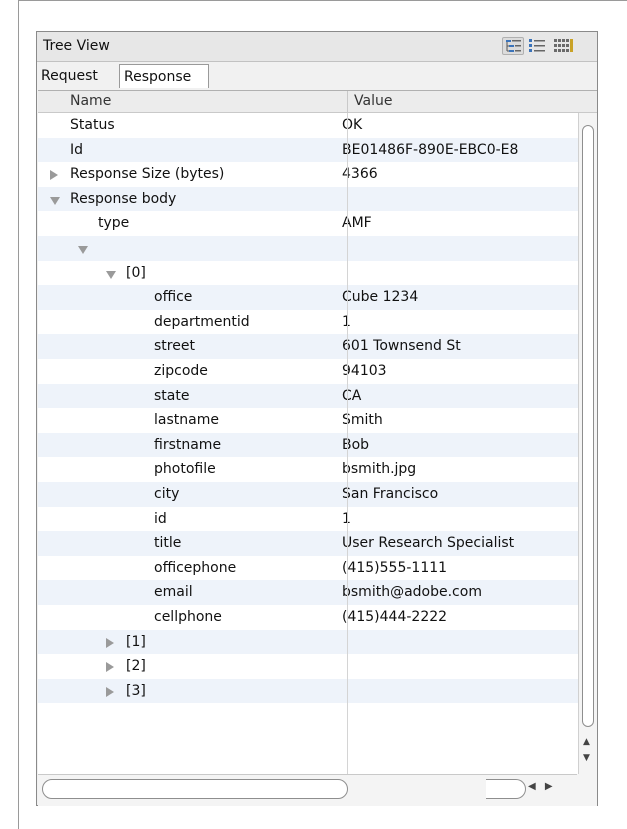 The width and height of the screenshot is (627, 829). What do you see at coordinates (188, 444) in the screenshot?
I see `row-name: firstname` at bounding box center [188, 444].